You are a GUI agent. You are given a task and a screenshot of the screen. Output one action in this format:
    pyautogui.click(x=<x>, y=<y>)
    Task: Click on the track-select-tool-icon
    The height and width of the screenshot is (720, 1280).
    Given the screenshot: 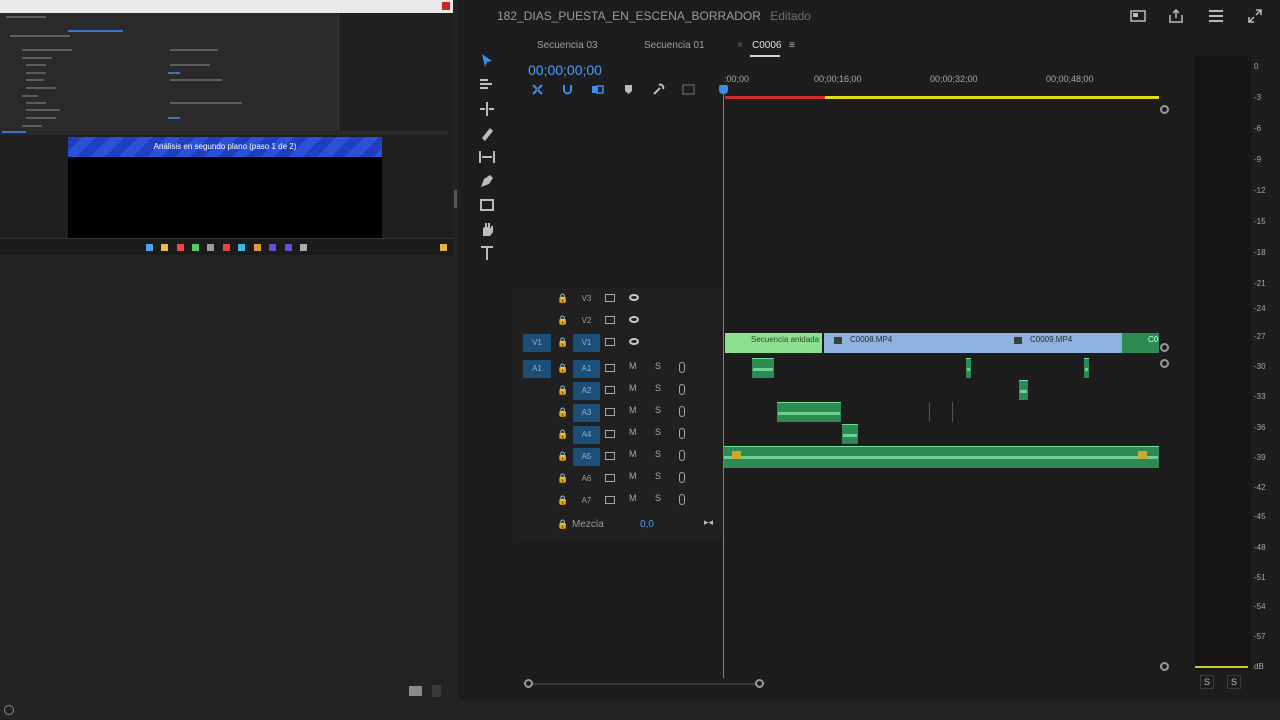 What is the action you would take?
    pyautogui.click(x=487, y=85)
    